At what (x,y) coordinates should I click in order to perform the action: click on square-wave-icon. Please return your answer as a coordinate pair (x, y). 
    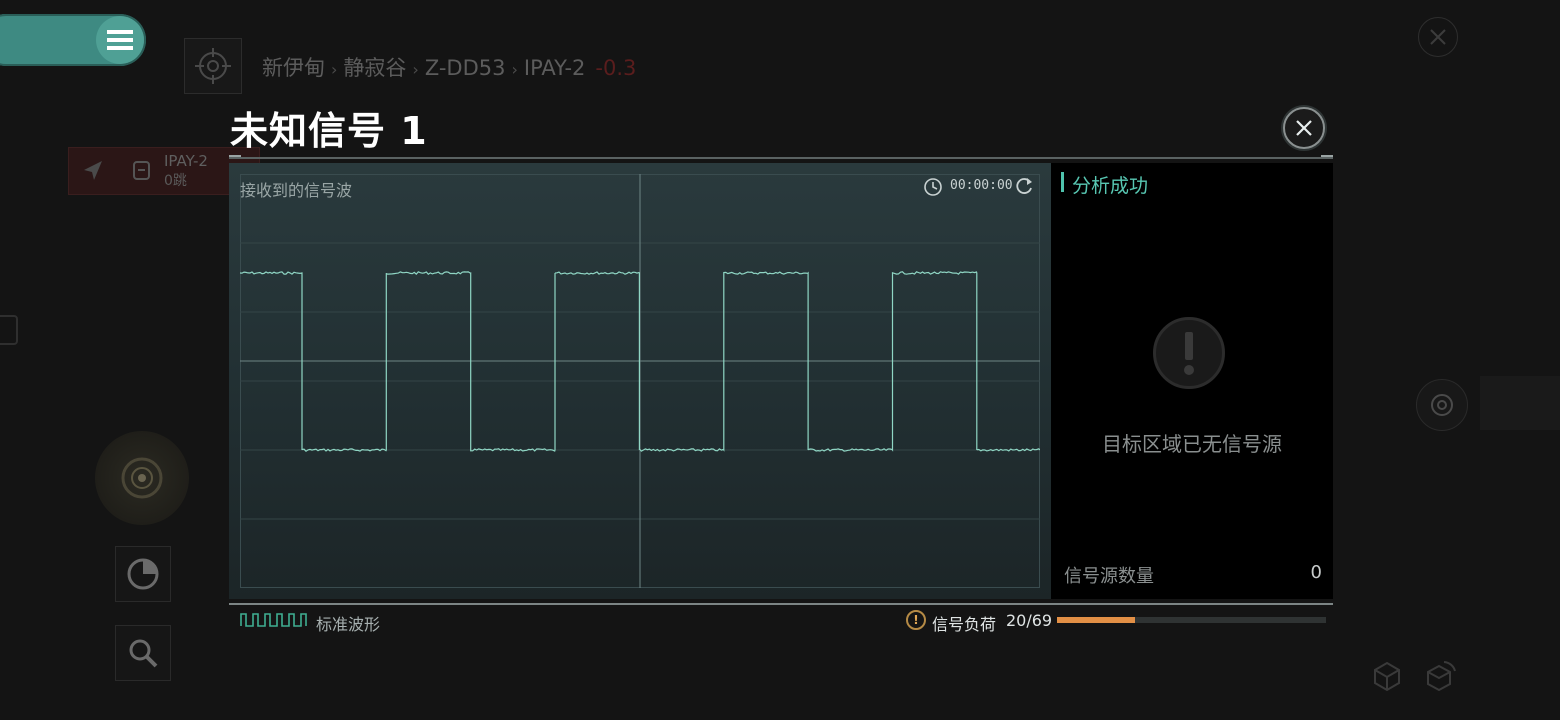
    Looking at the image, I should click on (273, 620).